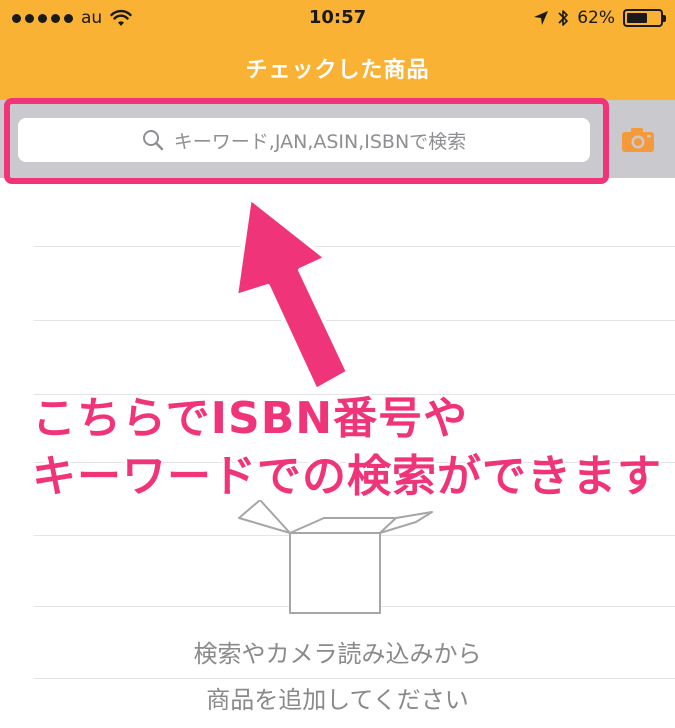 This screenshot has width=675, height=728. I want to click on empty-state-line-2: 商品を追加してください, so click(337, 700).